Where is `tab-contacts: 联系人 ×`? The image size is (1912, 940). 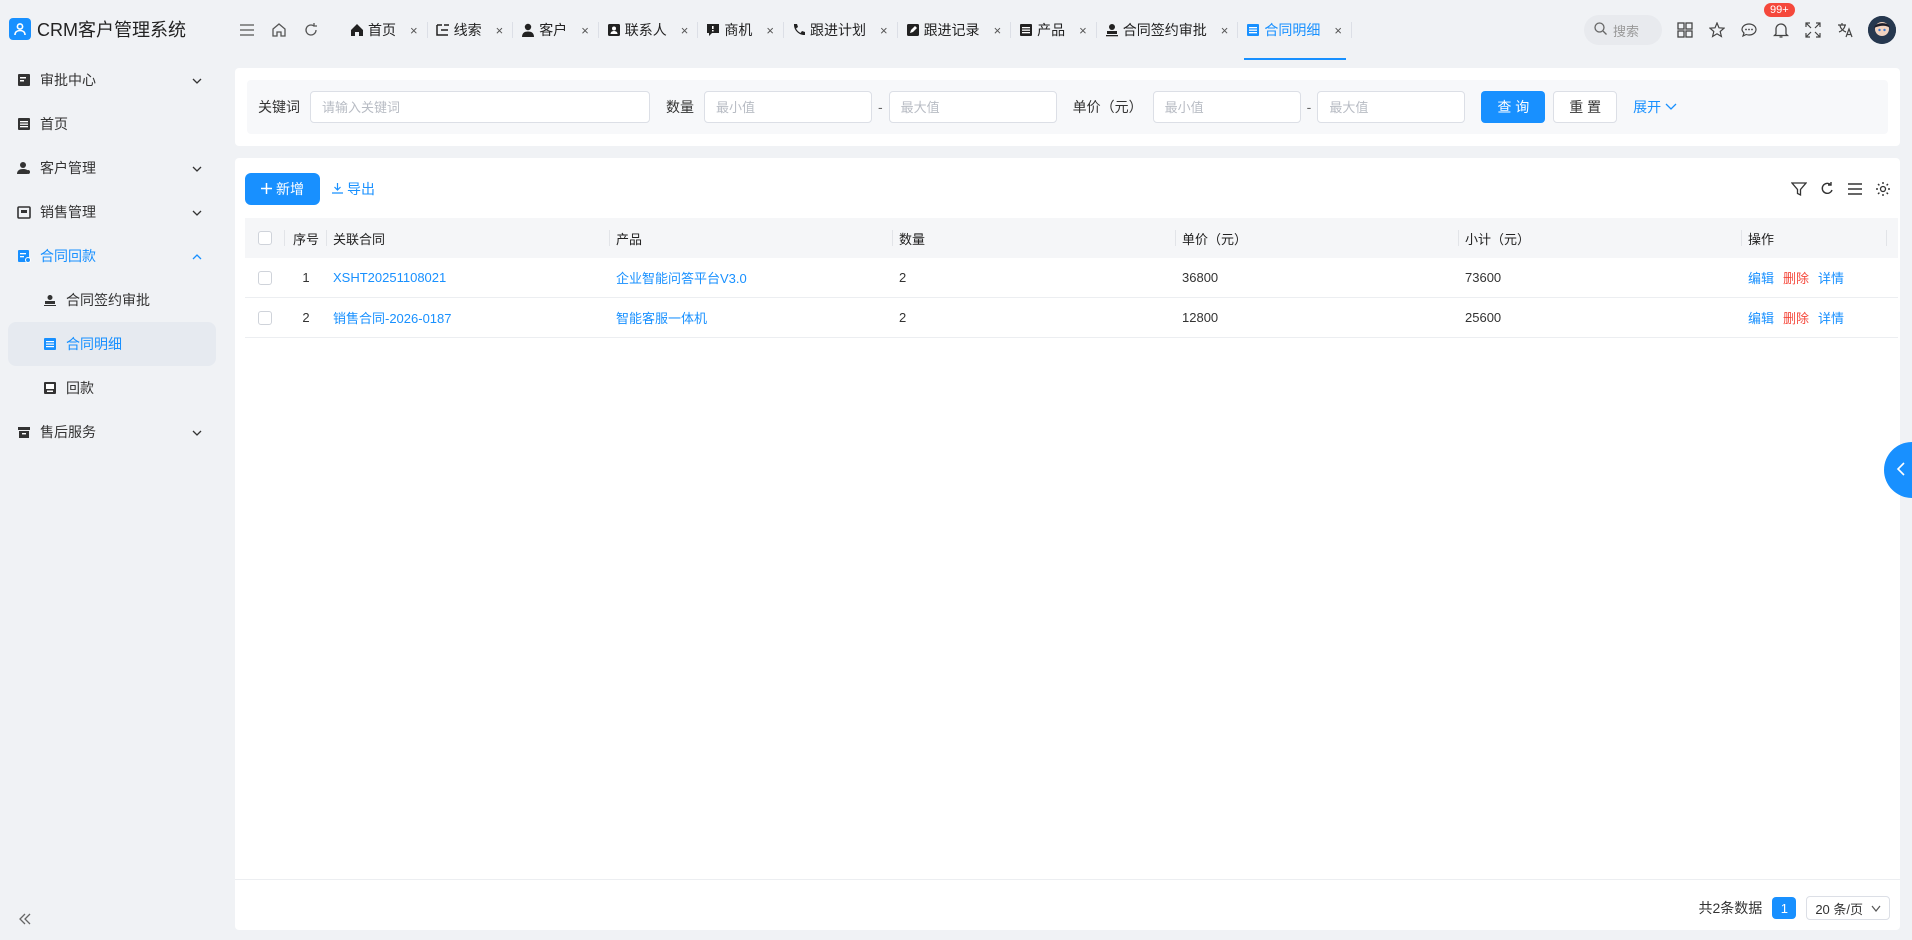
tab-contacts: 联系人 × is located at coordinates (649, 30).